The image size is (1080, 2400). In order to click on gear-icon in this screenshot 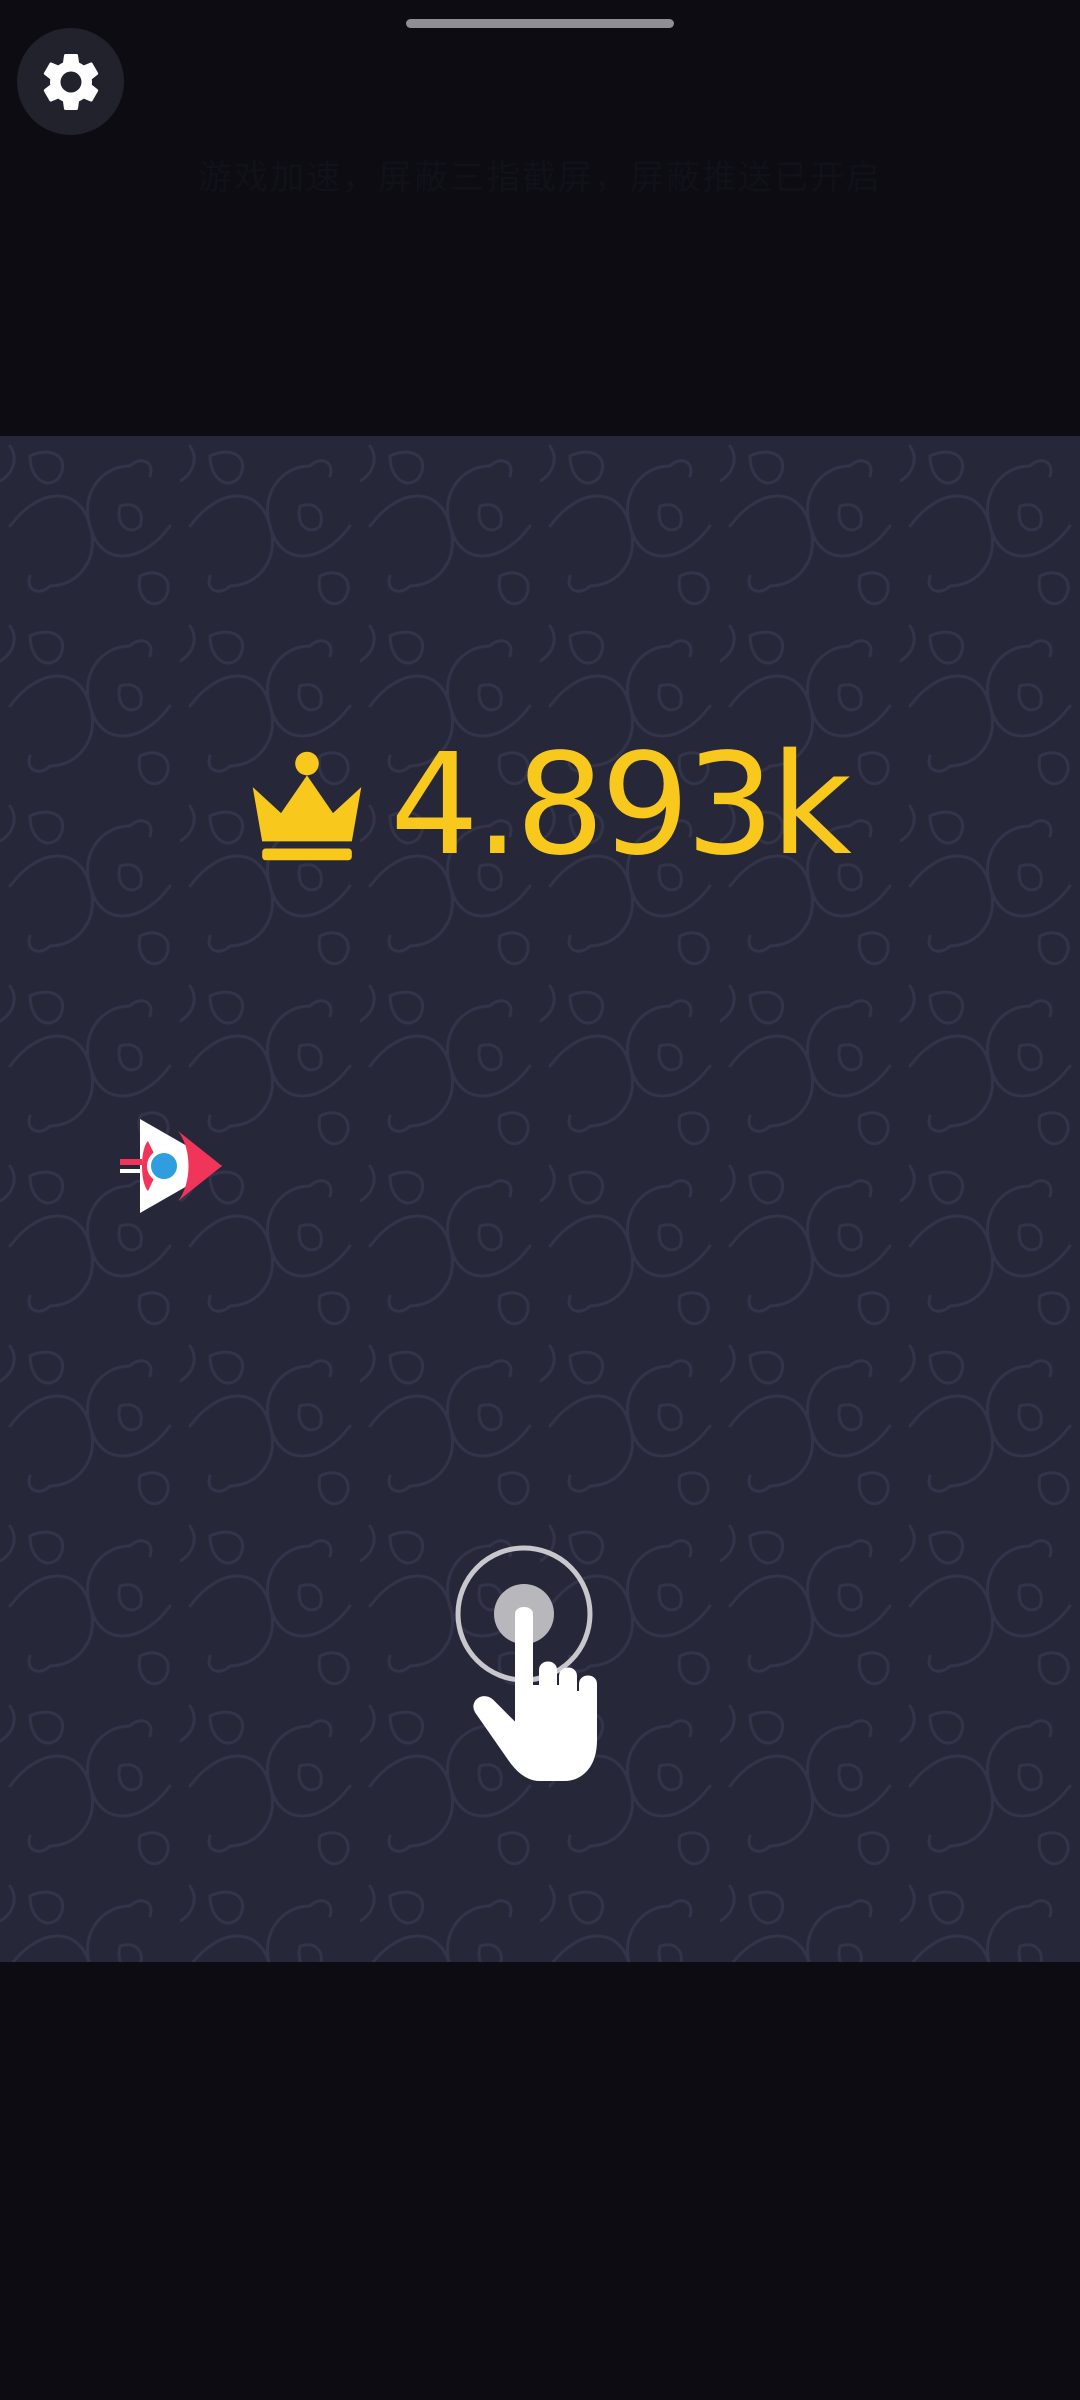, I will do `click(70, 81)`.